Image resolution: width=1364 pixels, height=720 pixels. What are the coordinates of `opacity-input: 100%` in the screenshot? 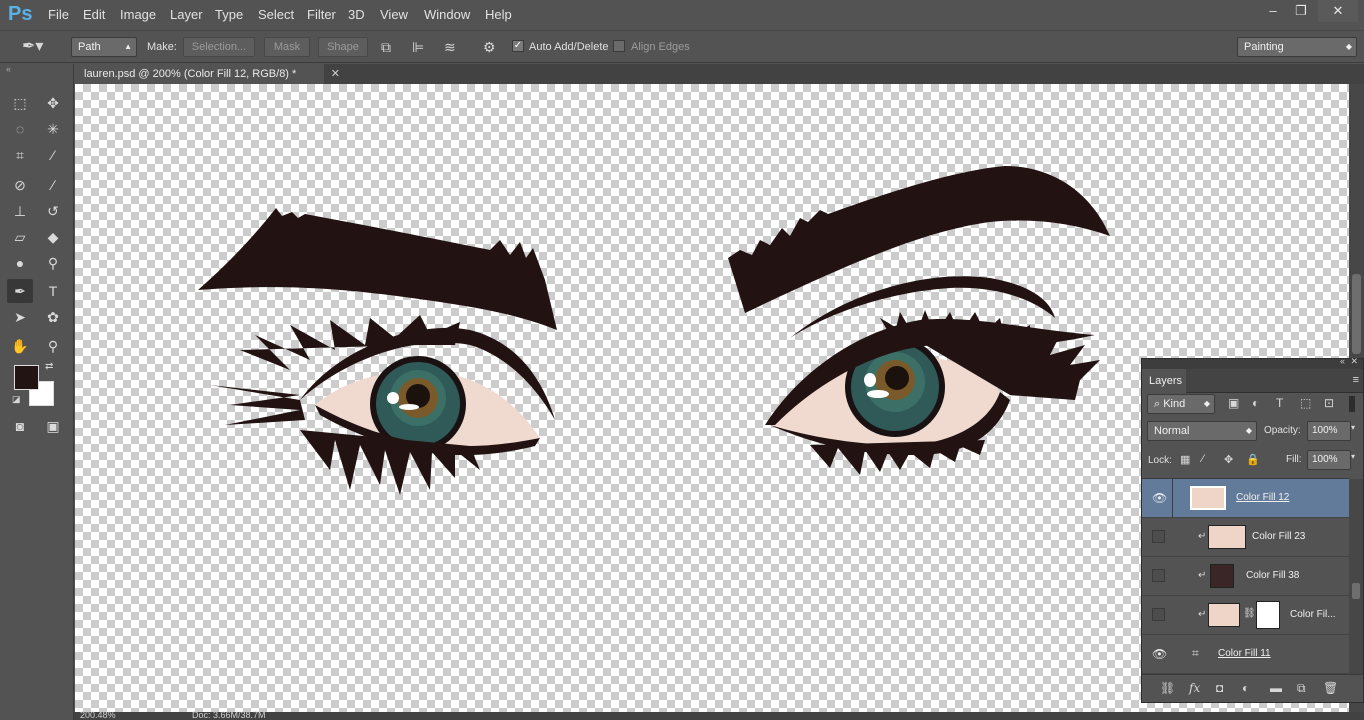 It's located at (1329, 431).